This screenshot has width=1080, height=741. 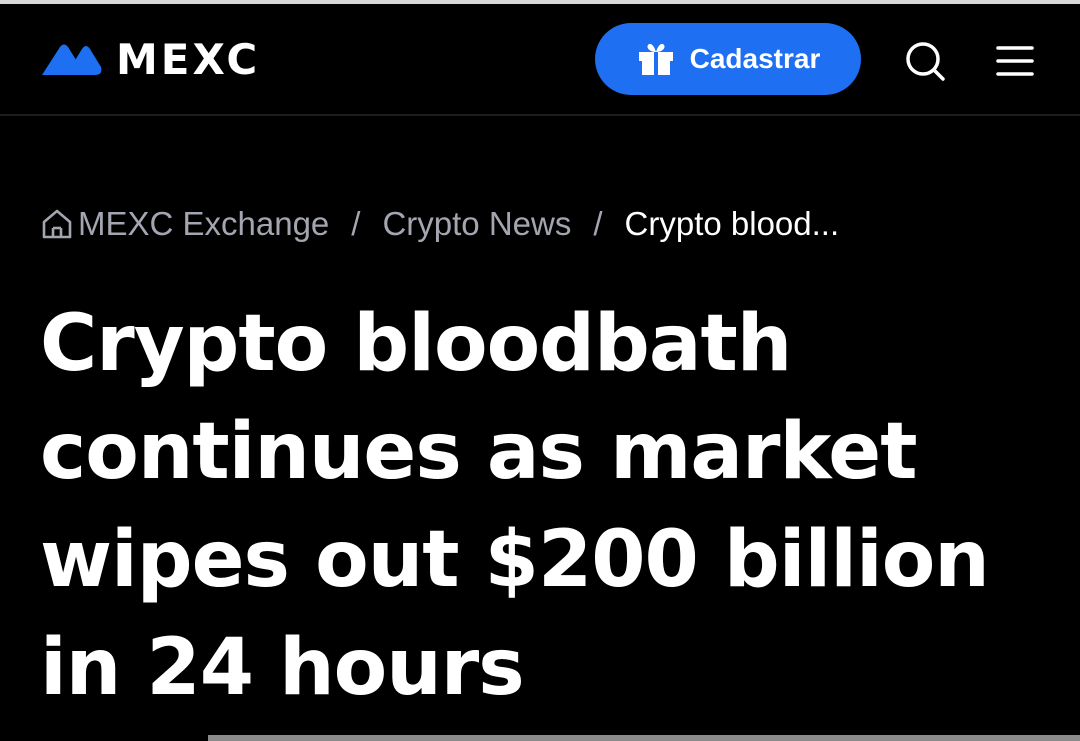 I want to click on gift-icon, so click(x=655, y=59).